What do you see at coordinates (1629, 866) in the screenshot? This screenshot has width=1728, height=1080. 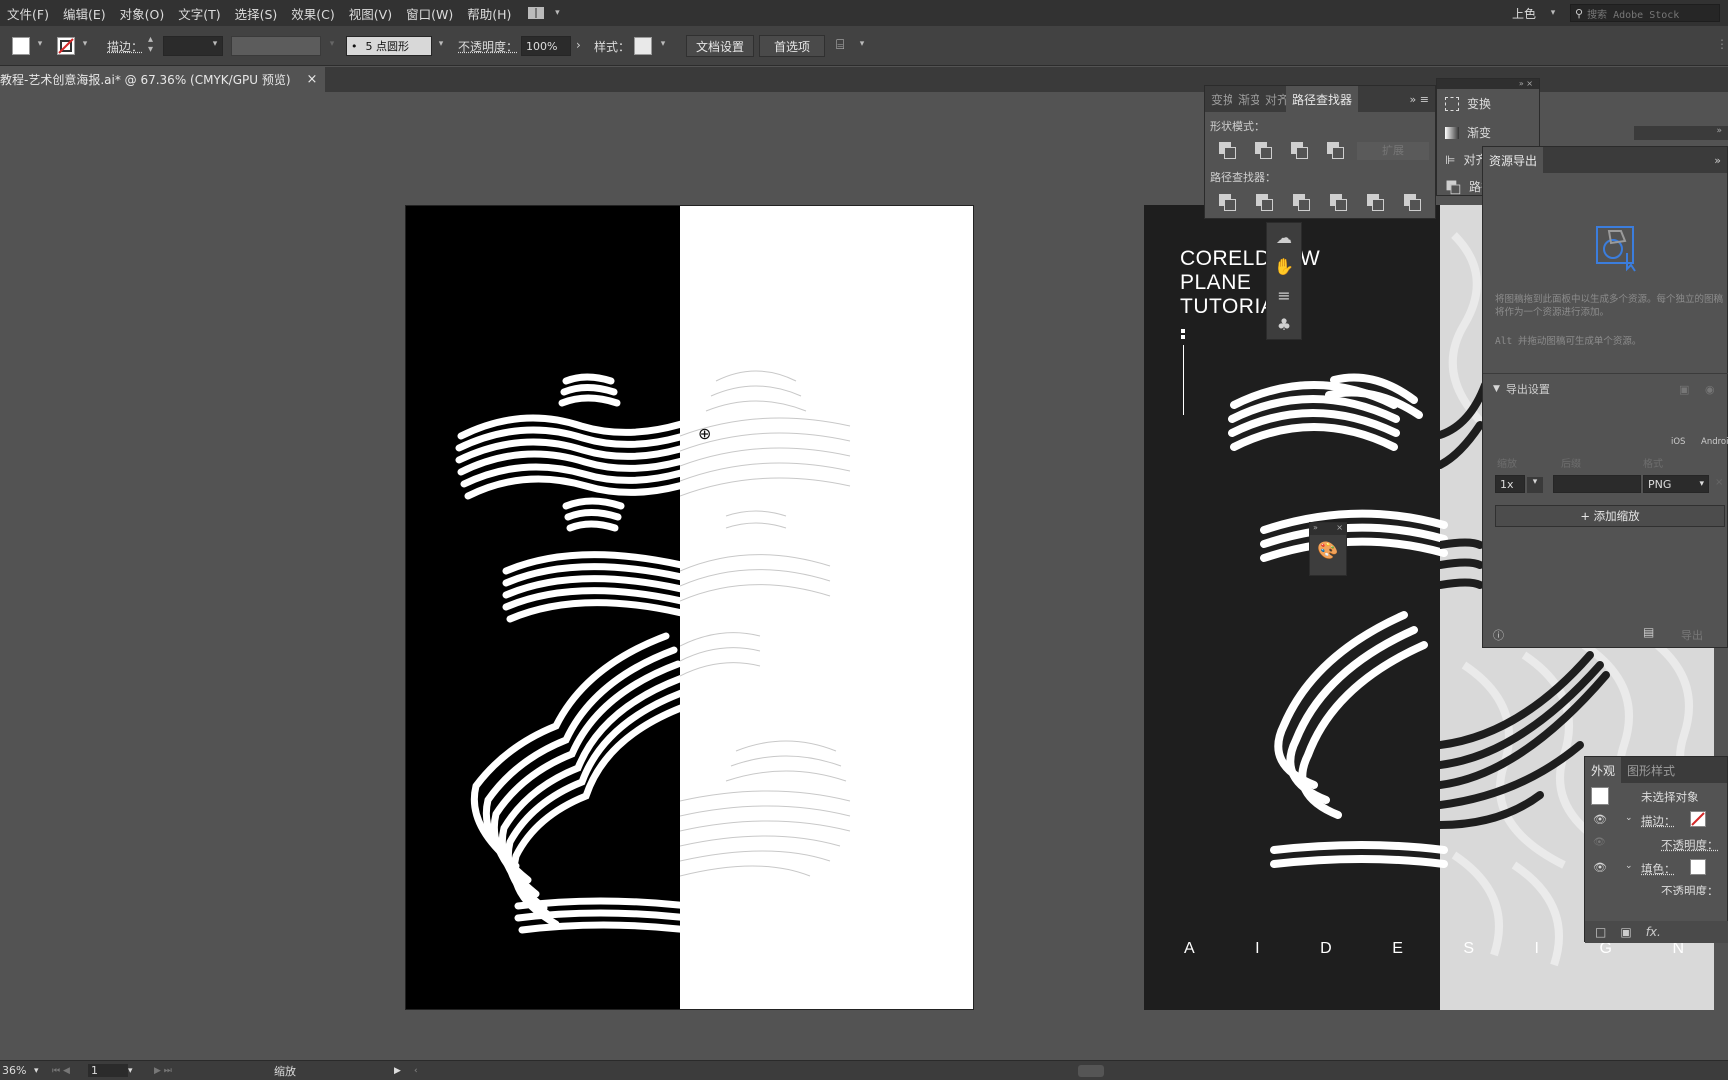 I see `chevron-down-icon: ⌄` at bounding box center [1629, 866].